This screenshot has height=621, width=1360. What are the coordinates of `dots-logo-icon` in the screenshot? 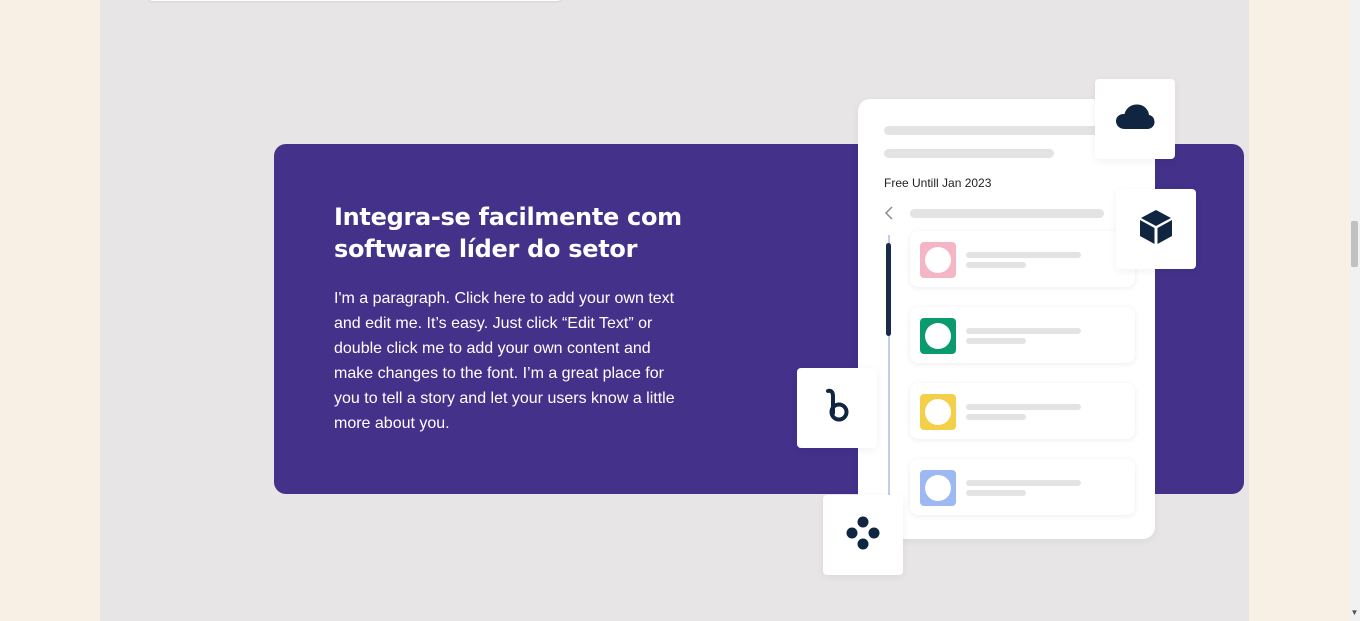 It's located at (863, 535).